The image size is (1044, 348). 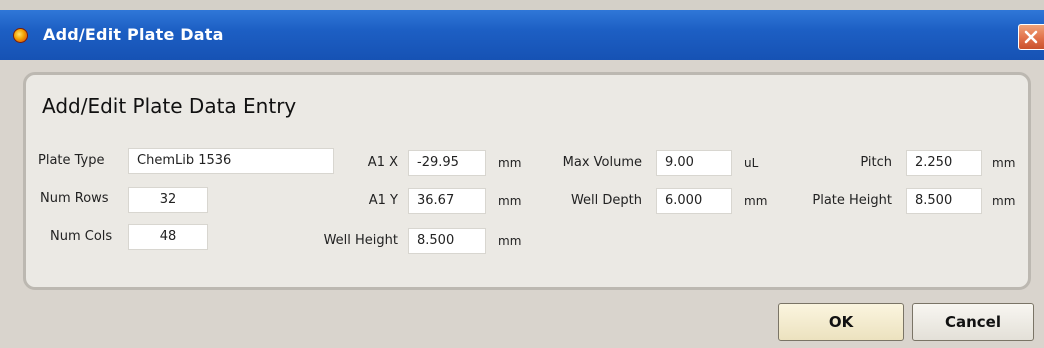 I want to click on a1y-unit: mm, so click(x=510, y=201).